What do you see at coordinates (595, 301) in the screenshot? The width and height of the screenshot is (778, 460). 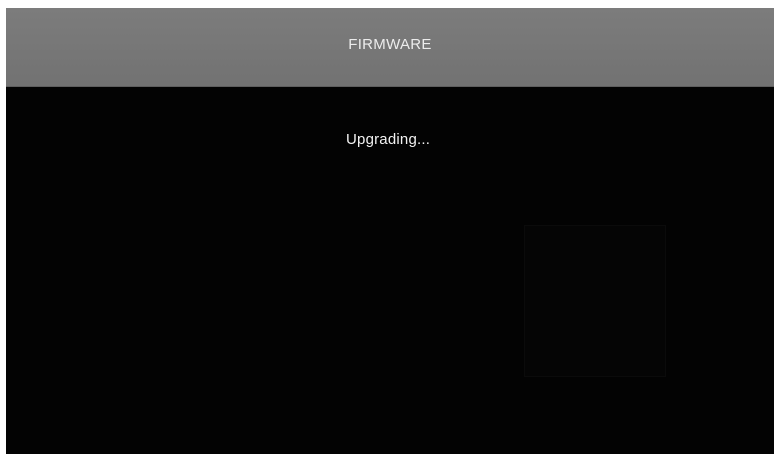 I see `background-panel` at bounding box center [595, 301].